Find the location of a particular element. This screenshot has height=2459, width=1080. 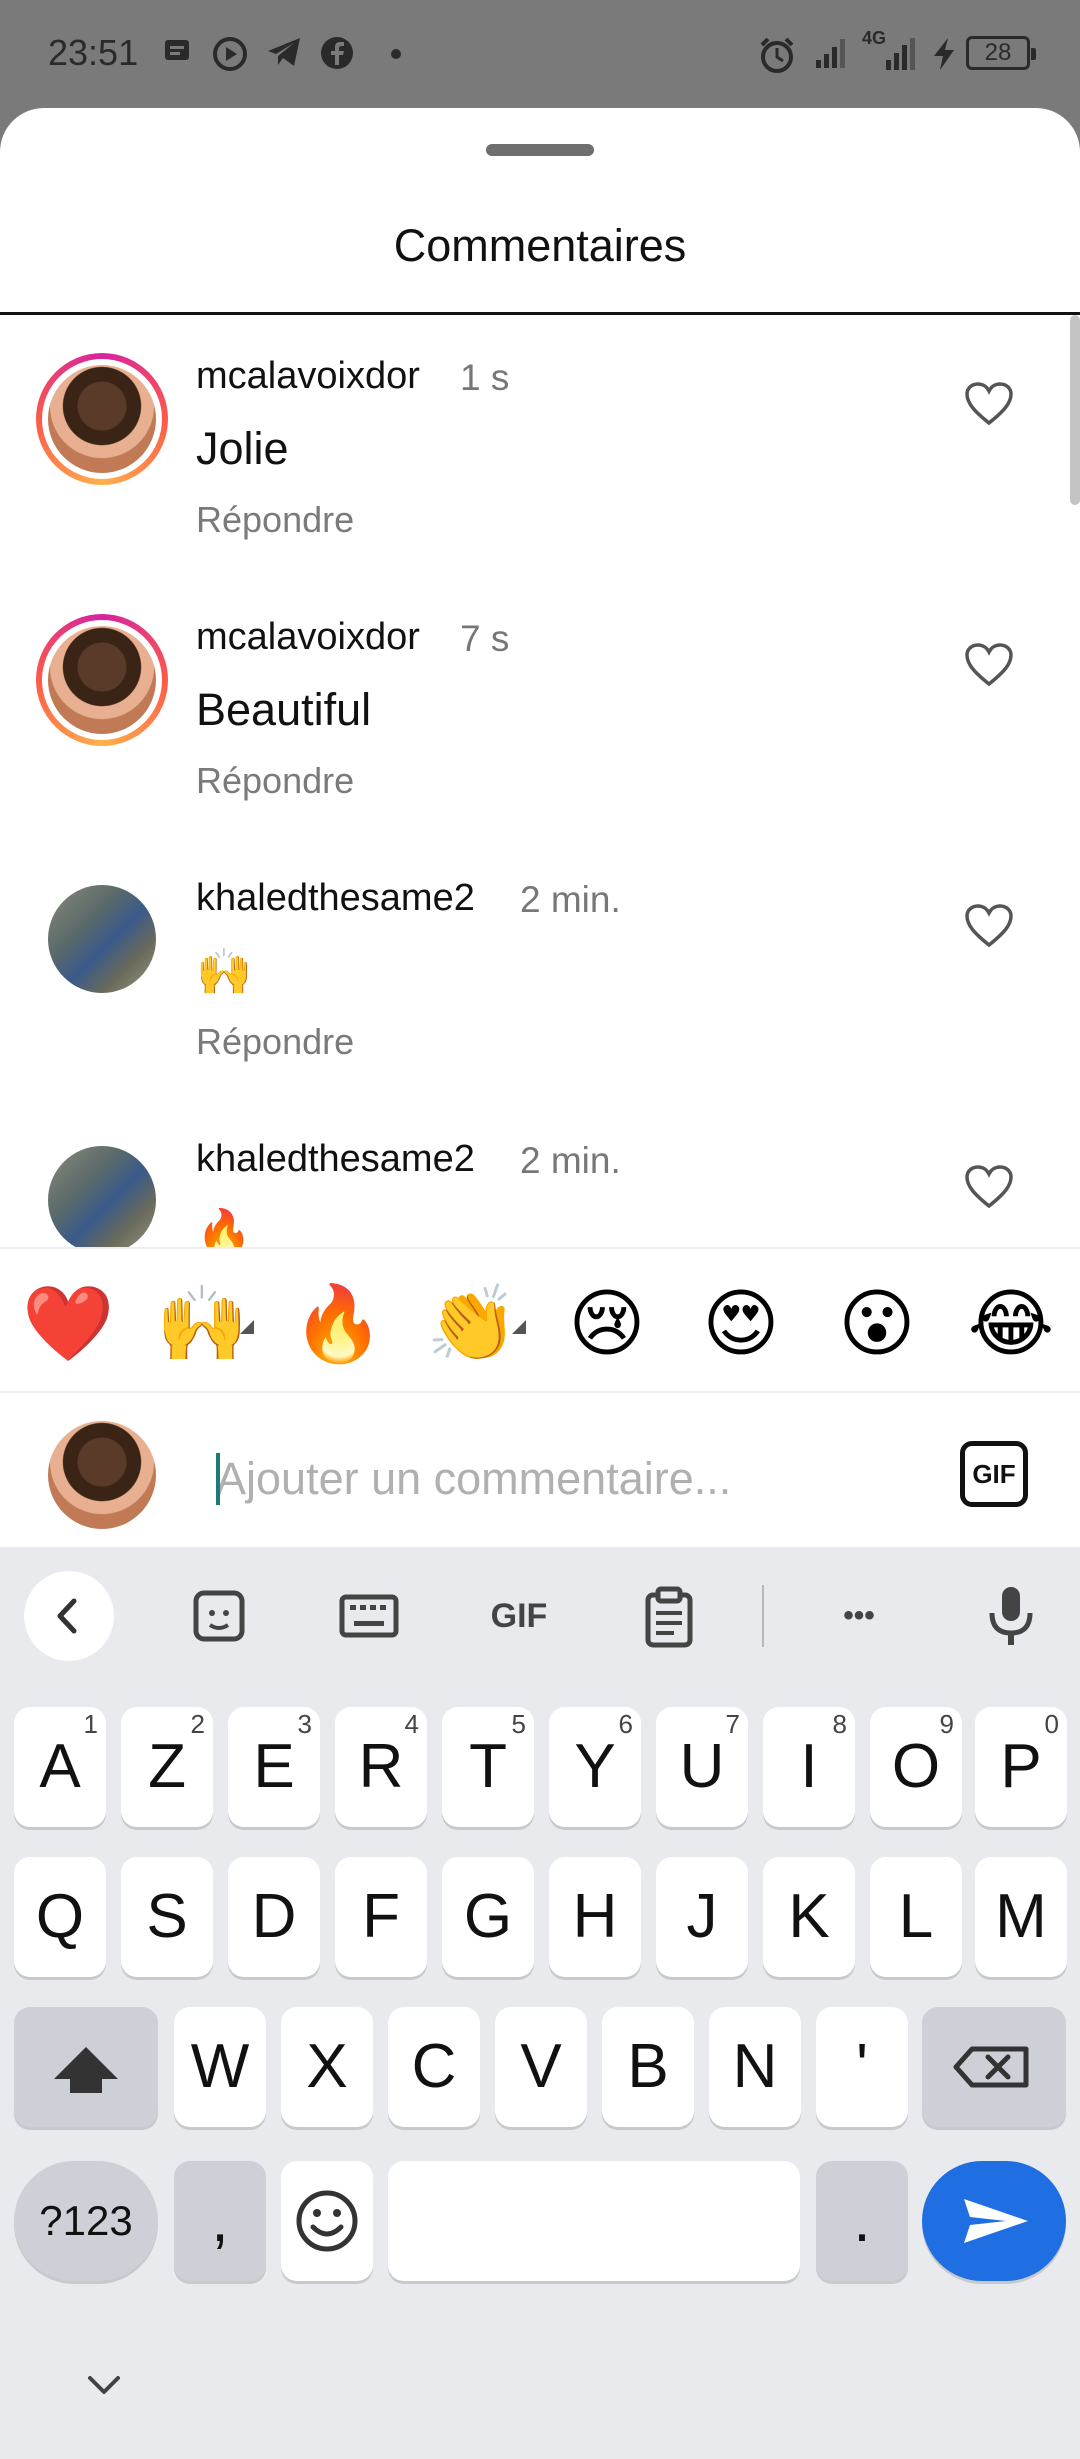

key-j: J is located at coordinates (702, 1917).